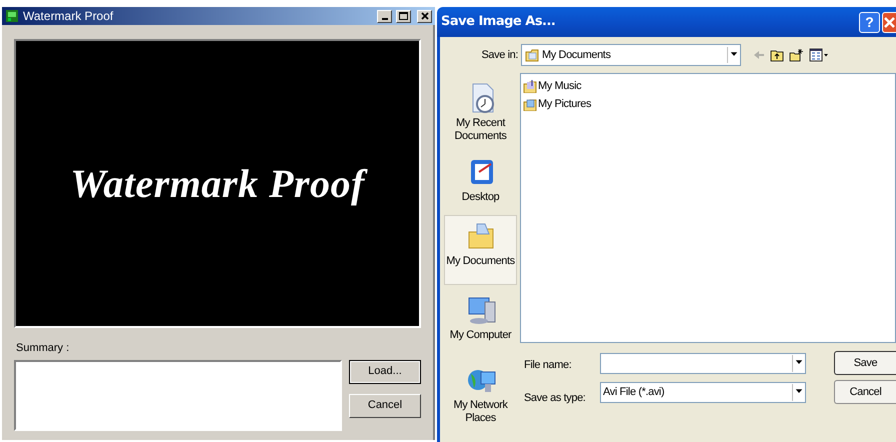 This screenshot has height=442, width=896. I want to click on save-as-type-dropdown: Avi File (*.avi), so click(703, 392).